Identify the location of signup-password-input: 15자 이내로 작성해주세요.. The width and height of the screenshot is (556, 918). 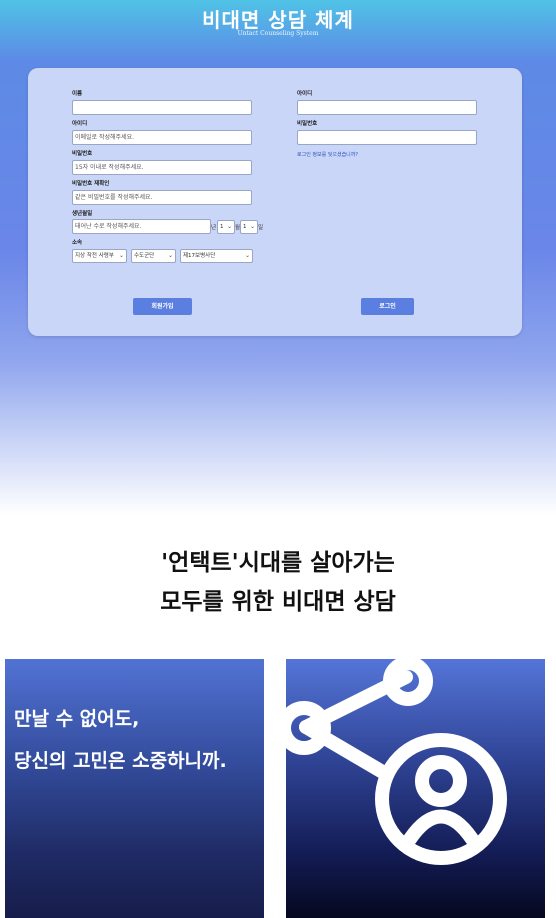
(162, 167).